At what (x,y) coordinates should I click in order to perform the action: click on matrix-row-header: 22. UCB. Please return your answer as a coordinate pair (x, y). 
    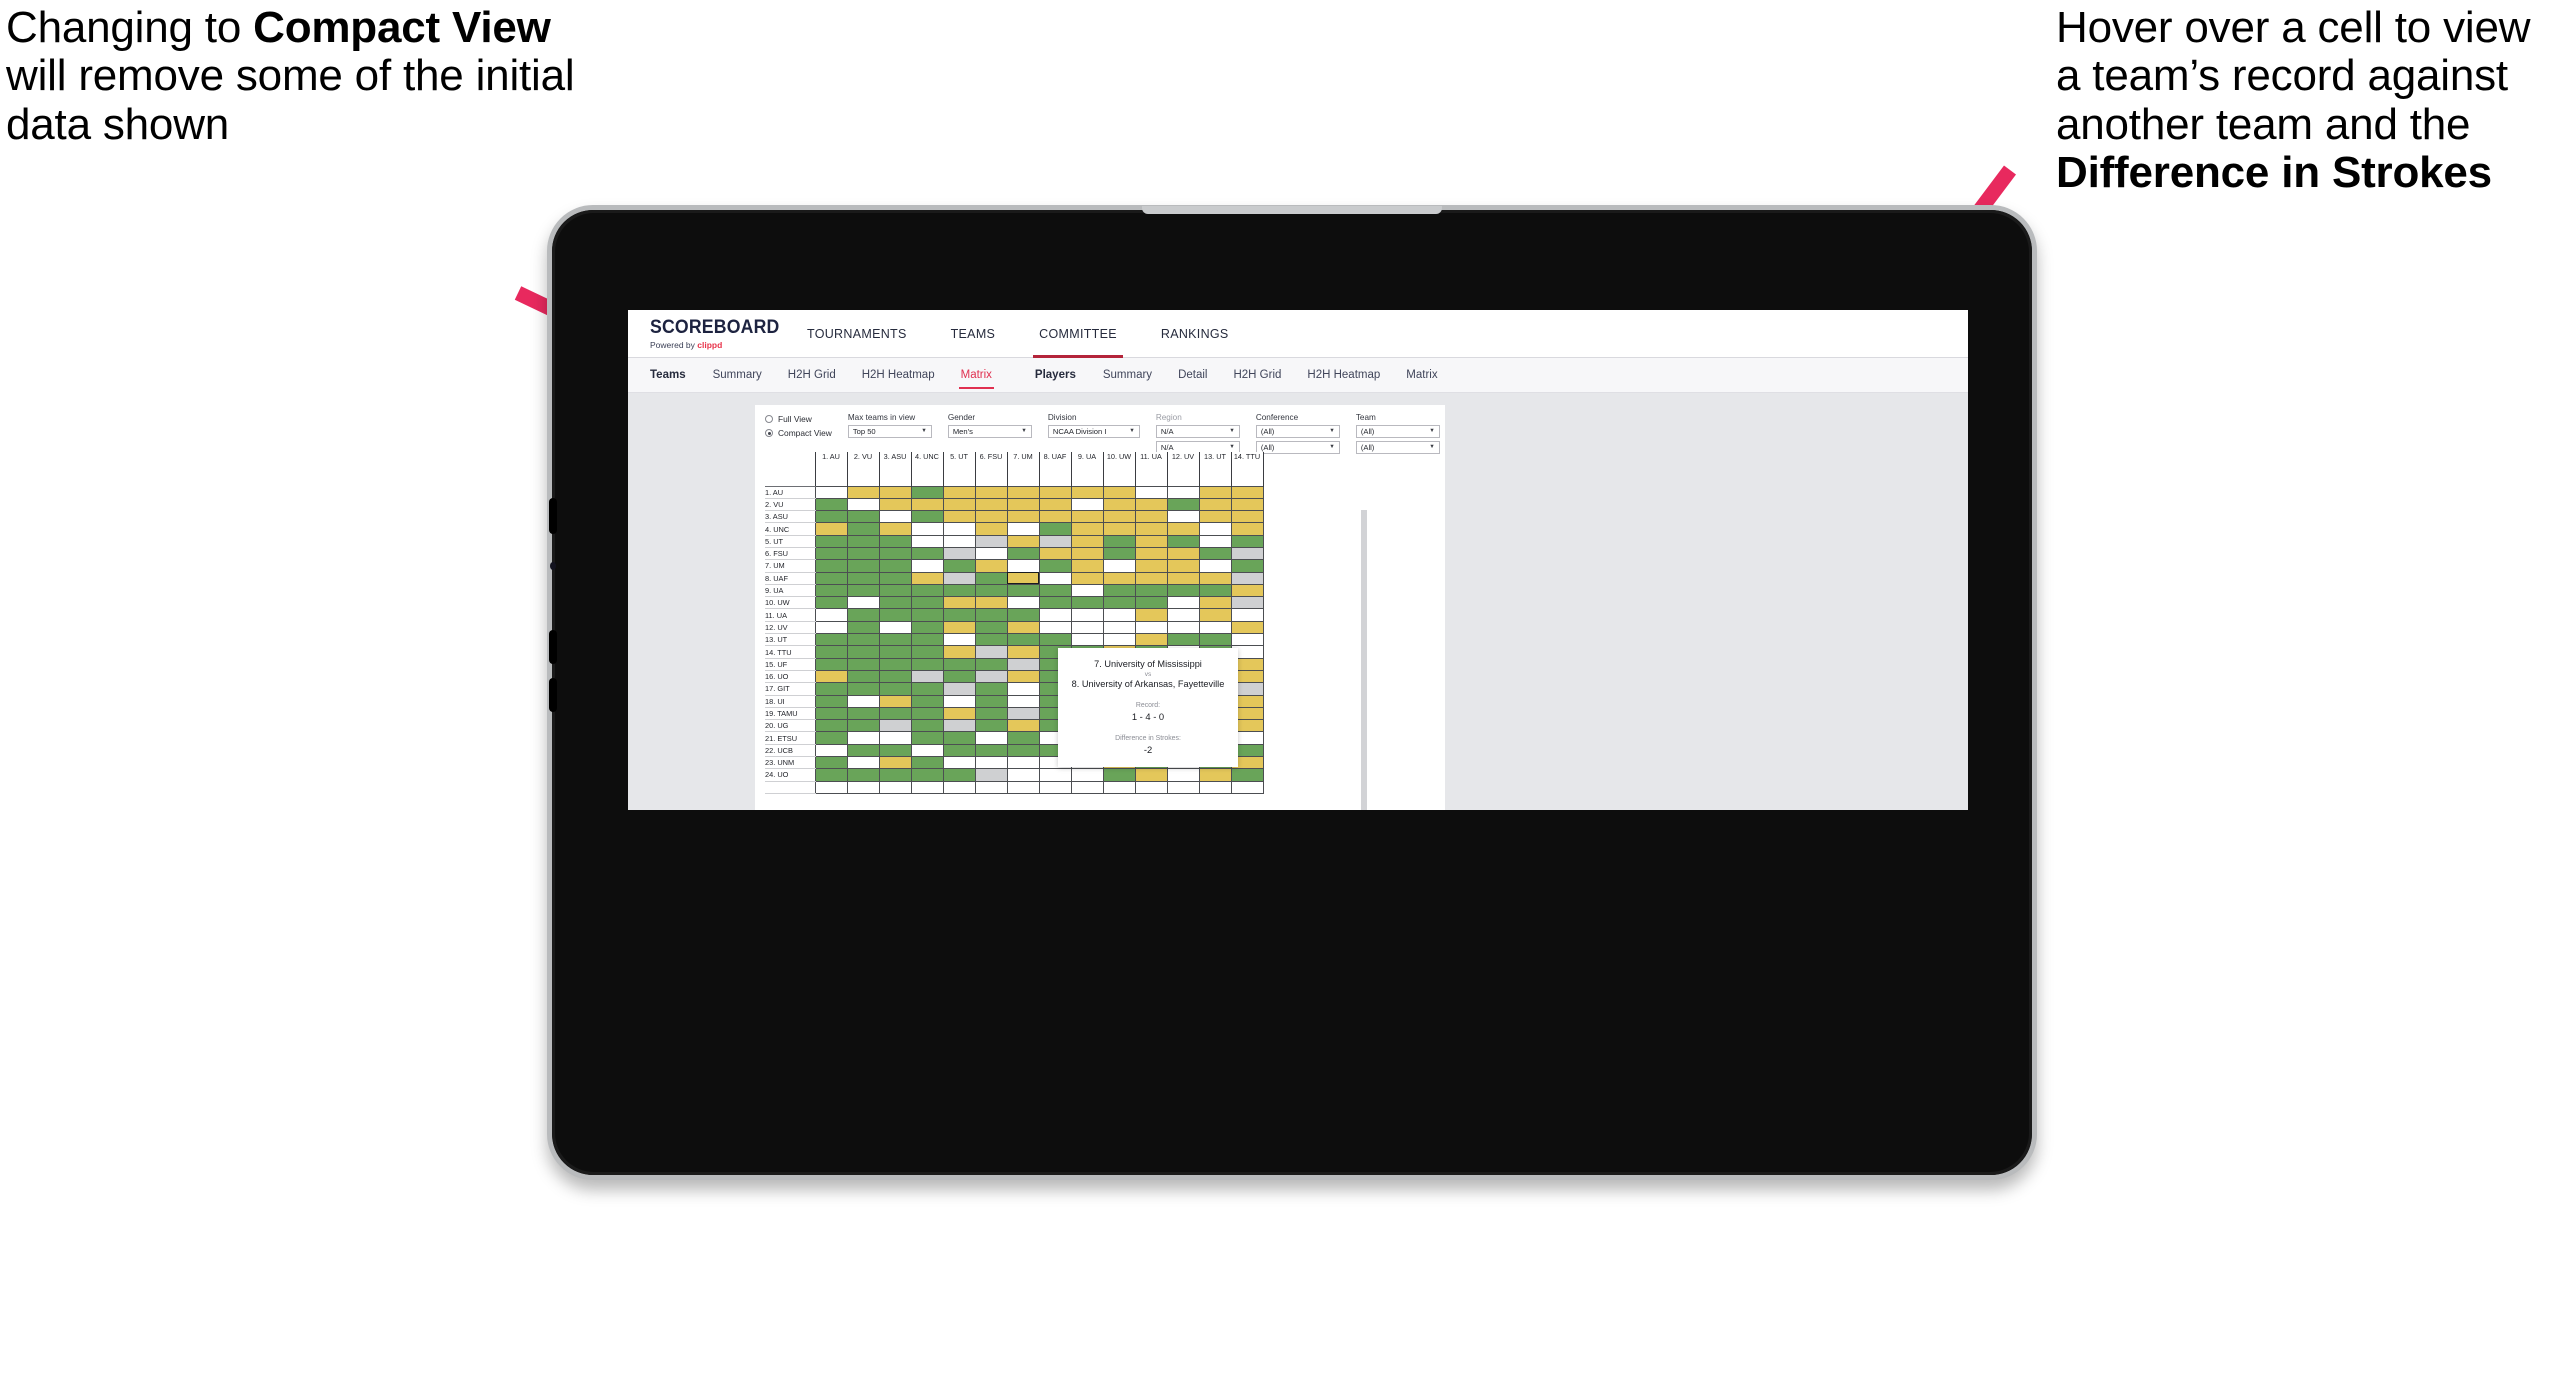
    Looking at the image, I should click on (790, 751).